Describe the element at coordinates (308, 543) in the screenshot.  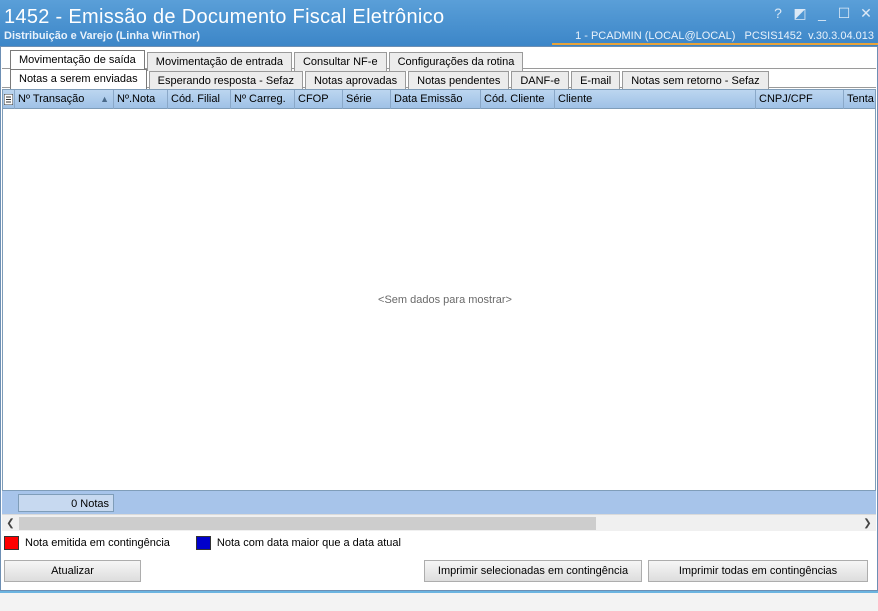
I see `legend-future-date-label: Nota com data maior que a data atual` at that location.